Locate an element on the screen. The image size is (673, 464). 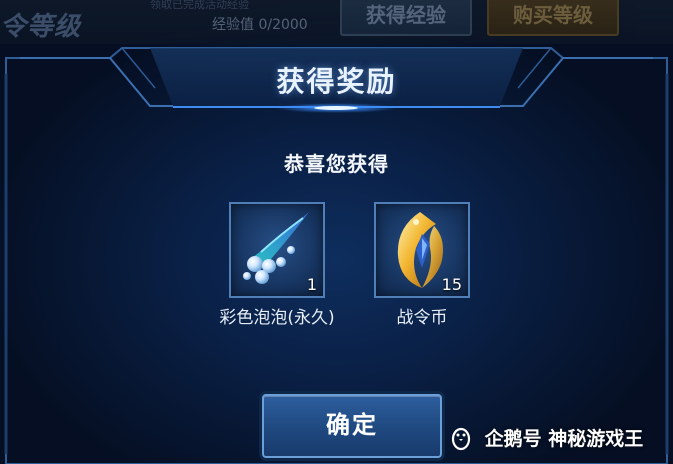
buy-level-button: 购买等级 is located at coordinates (553, 18).